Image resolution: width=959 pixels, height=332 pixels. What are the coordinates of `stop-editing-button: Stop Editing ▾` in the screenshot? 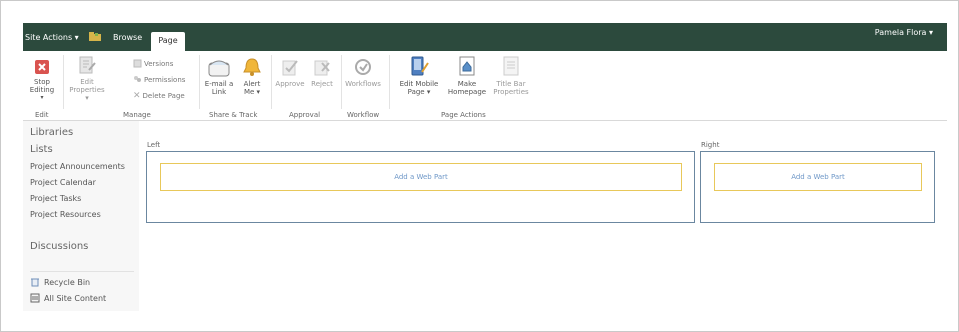 It's located at (42, 80).